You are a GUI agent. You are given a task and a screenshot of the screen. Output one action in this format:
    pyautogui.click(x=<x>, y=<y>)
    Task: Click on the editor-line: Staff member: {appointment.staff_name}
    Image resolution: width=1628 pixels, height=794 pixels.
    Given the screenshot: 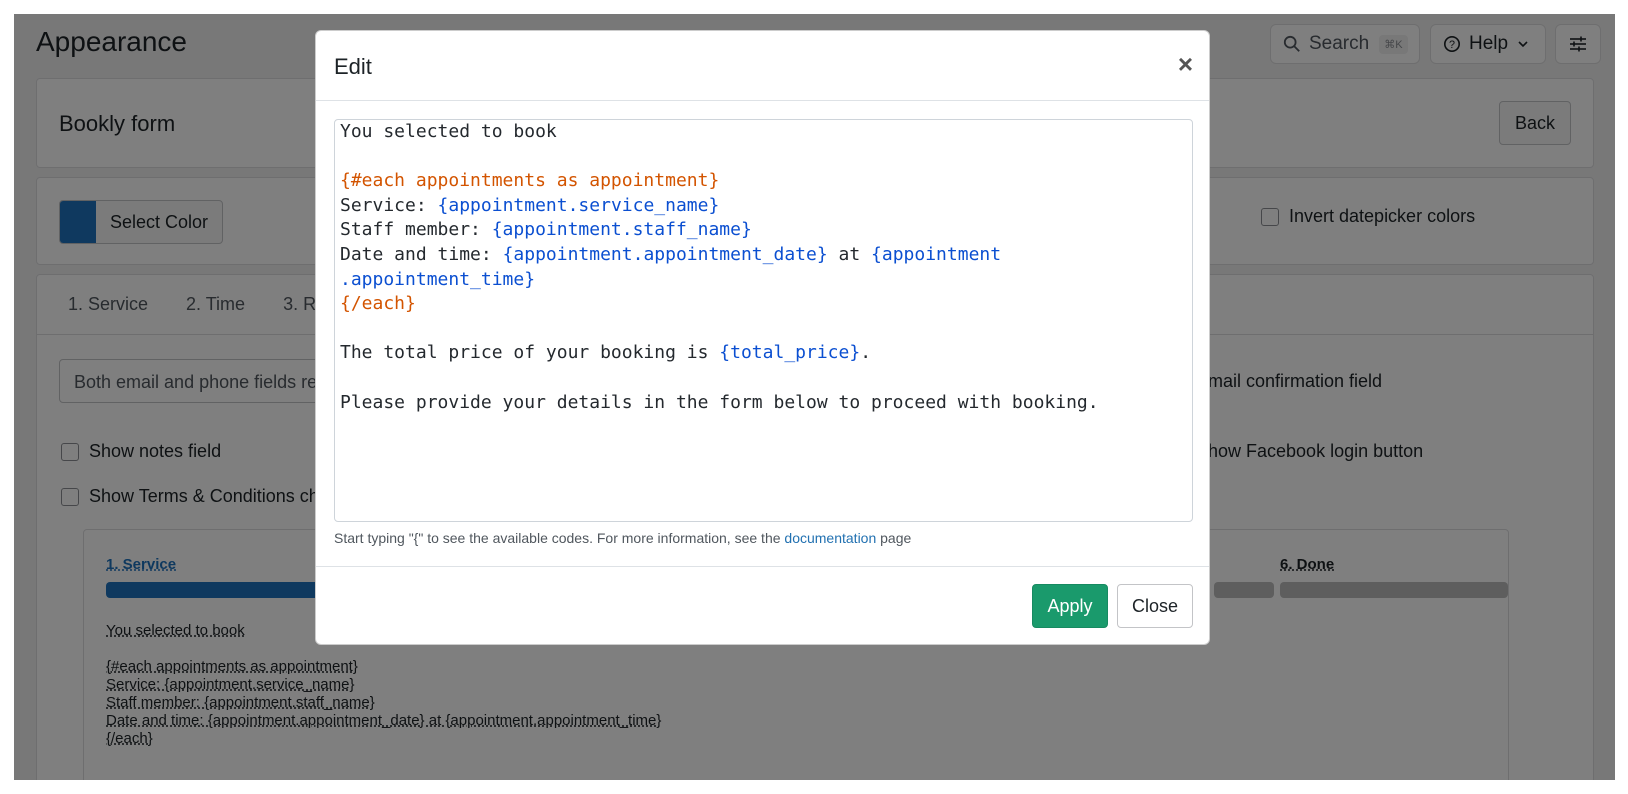 What is the action you would take?
    pyautogui.click(x=763, y=230)
    